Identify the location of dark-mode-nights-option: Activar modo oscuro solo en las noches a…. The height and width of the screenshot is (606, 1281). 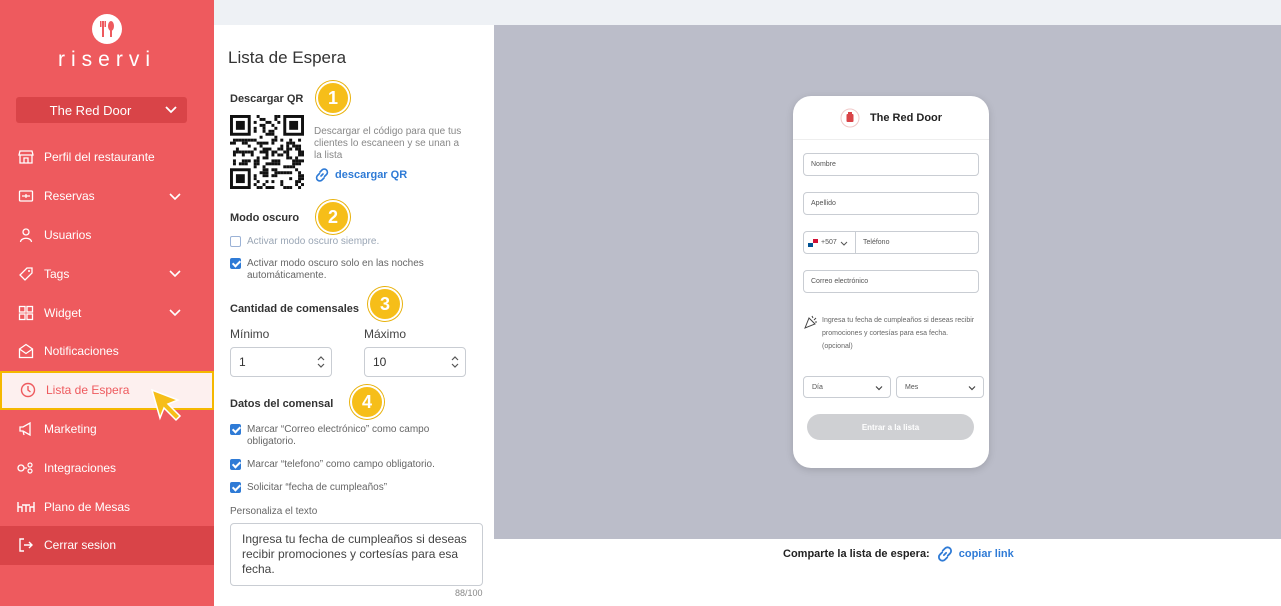
(345, 270).